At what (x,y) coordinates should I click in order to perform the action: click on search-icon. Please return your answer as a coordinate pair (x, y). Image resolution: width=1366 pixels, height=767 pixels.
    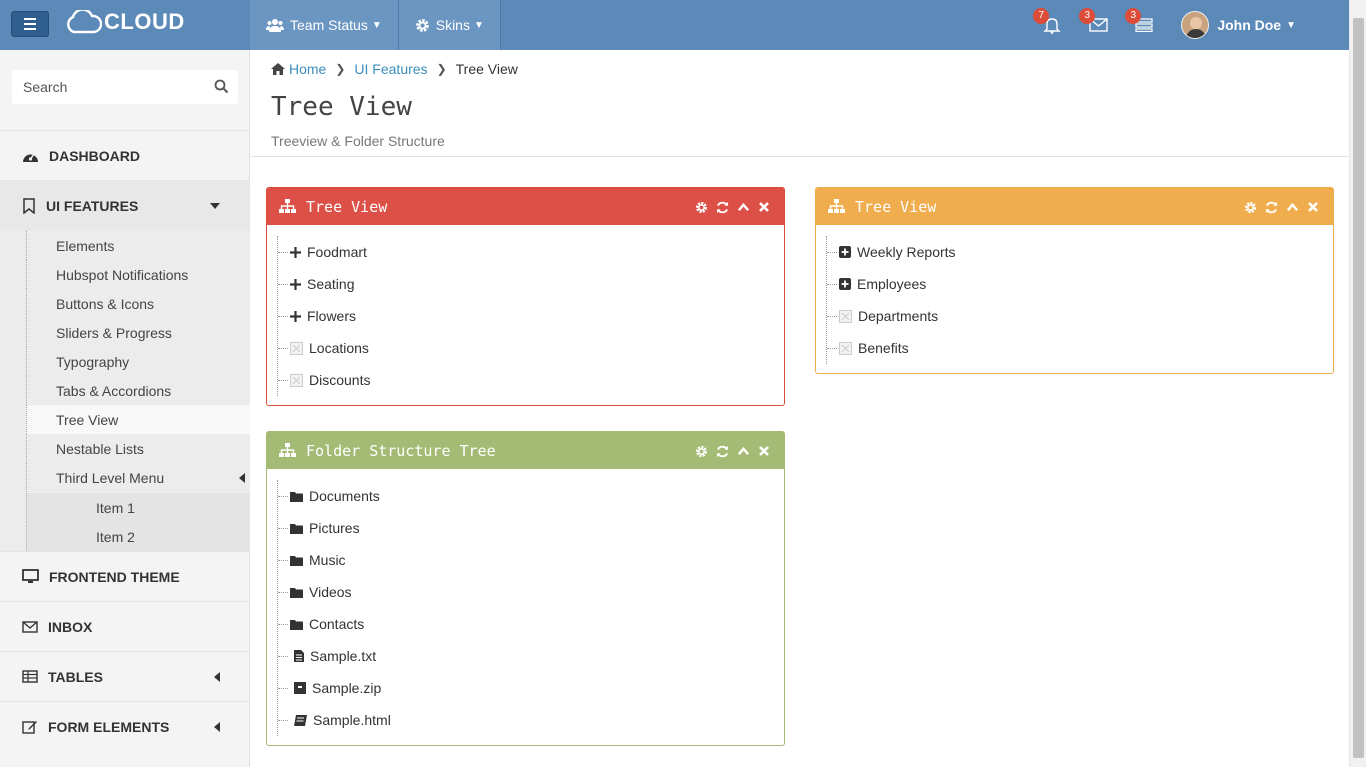
    Looking at the image, I should click on (221, 86).